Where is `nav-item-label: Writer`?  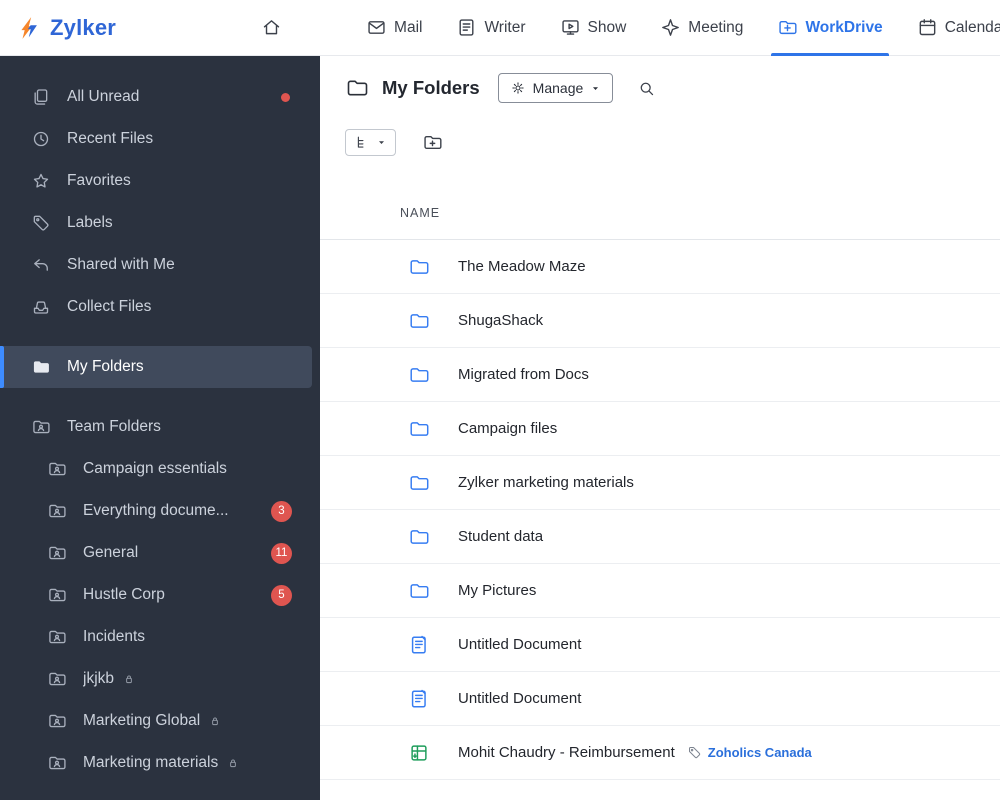 nav-item-label: Writer is located at coordinates (505, 27).